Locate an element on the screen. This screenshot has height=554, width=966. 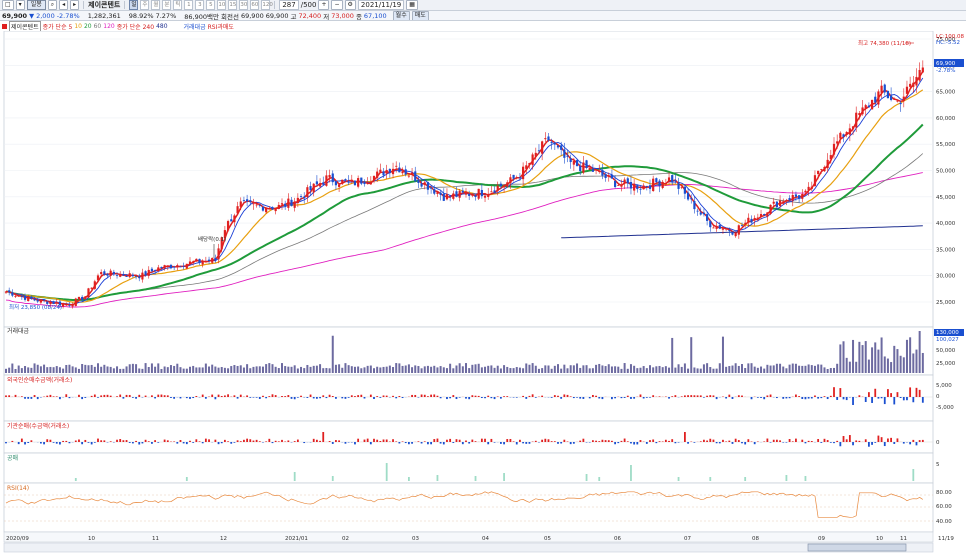
prev-icon: ◂ is located at coordinates (64, 5).